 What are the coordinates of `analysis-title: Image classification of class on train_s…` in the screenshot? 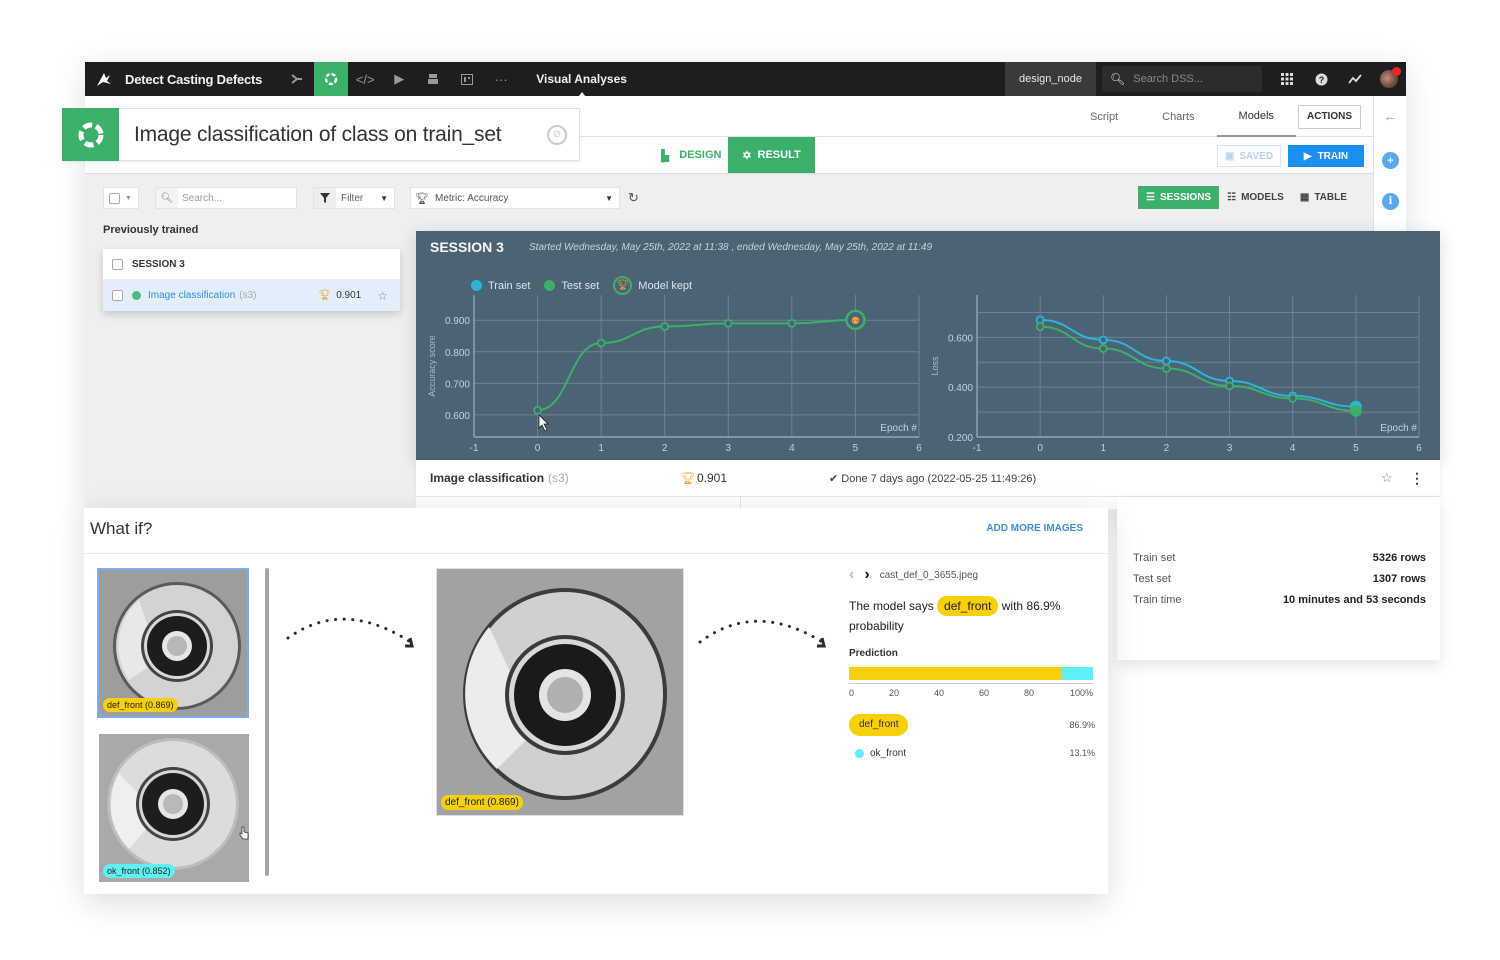 It's located at (318, 135).